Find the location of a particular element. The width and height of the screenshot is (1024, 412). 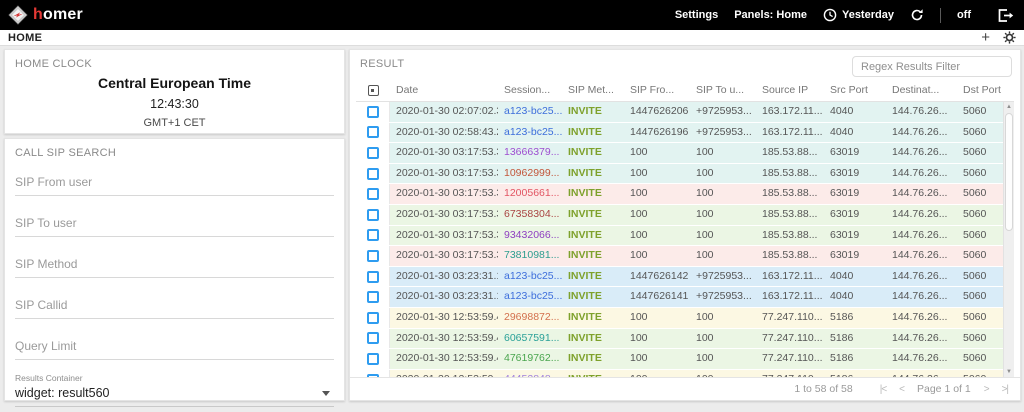

prev-page-button: < is located at coordinates (902, 389).